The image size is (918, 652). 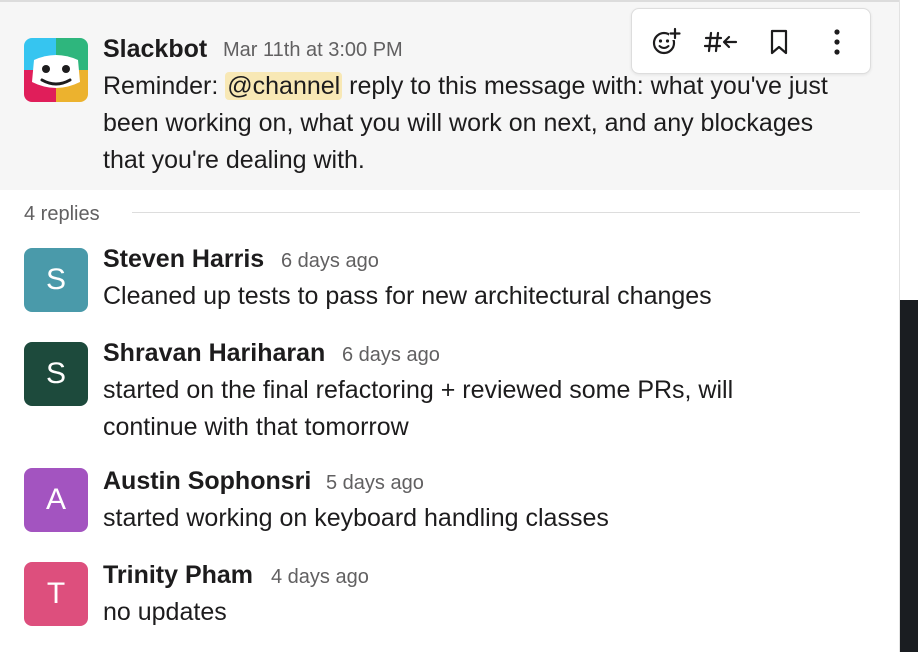 What do you see at coordinates (165, 612) in the screenshot?
I see `message-text: no updates` at bounding box center [165, 612].